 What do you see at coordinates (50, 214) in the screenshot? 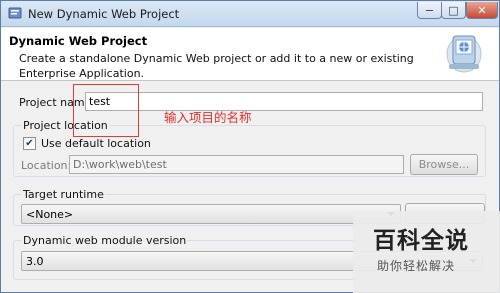
I see `target-runtime-selected: <None>` at bounding box center [50, 214].